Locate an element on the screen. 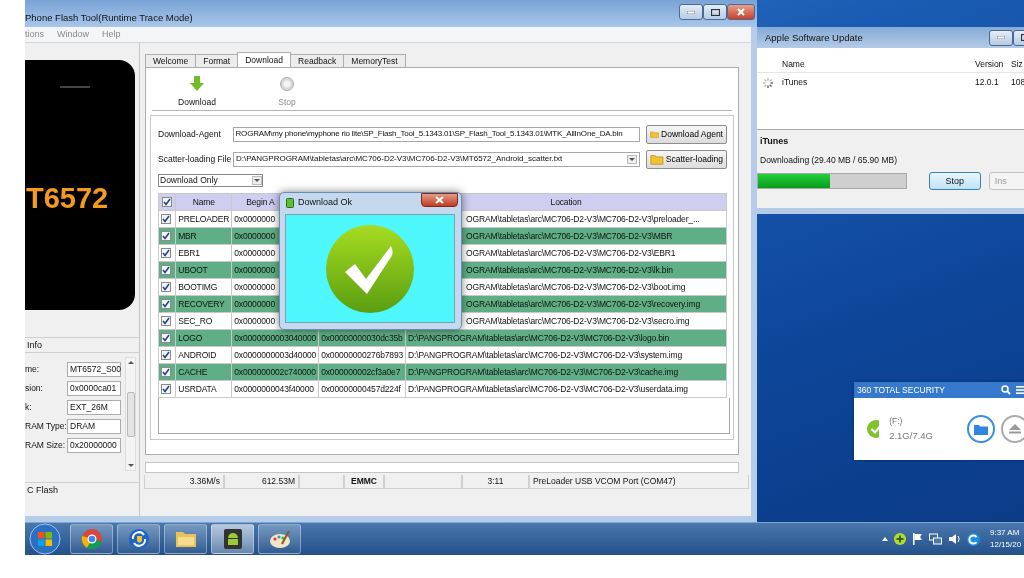  table-cell: MBR is located at coordinates (203, 236).